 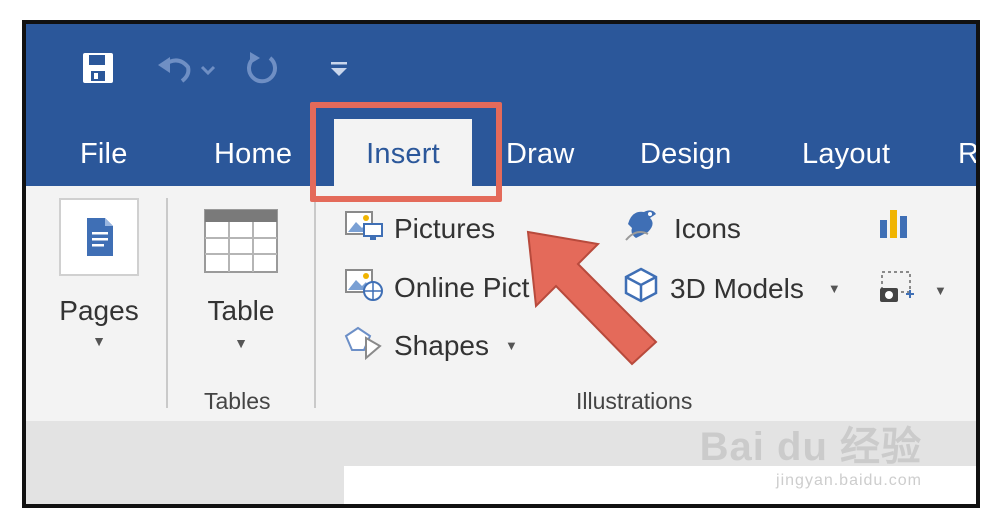 What do you see at coordinates (104, 154) in the screenshot?
I see `tab-file: File` at bounding box center [104, 154].